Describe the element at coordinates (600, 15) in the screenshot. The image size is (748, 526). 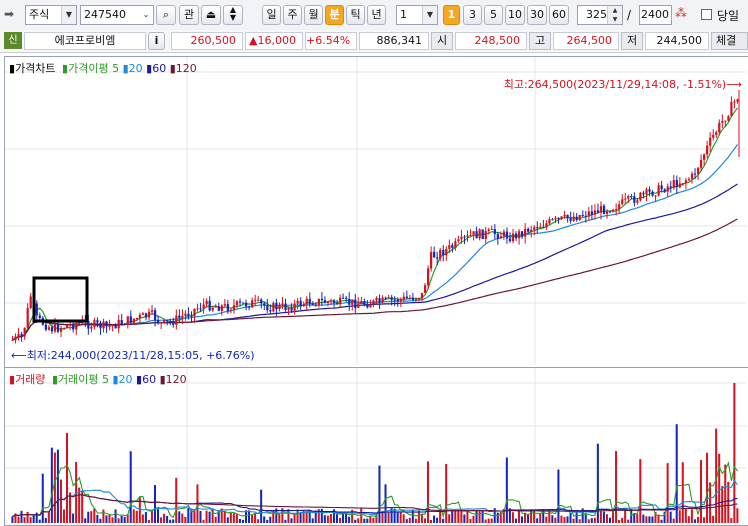
I see `count-stepper: 325 ▲ ▼` at that location.